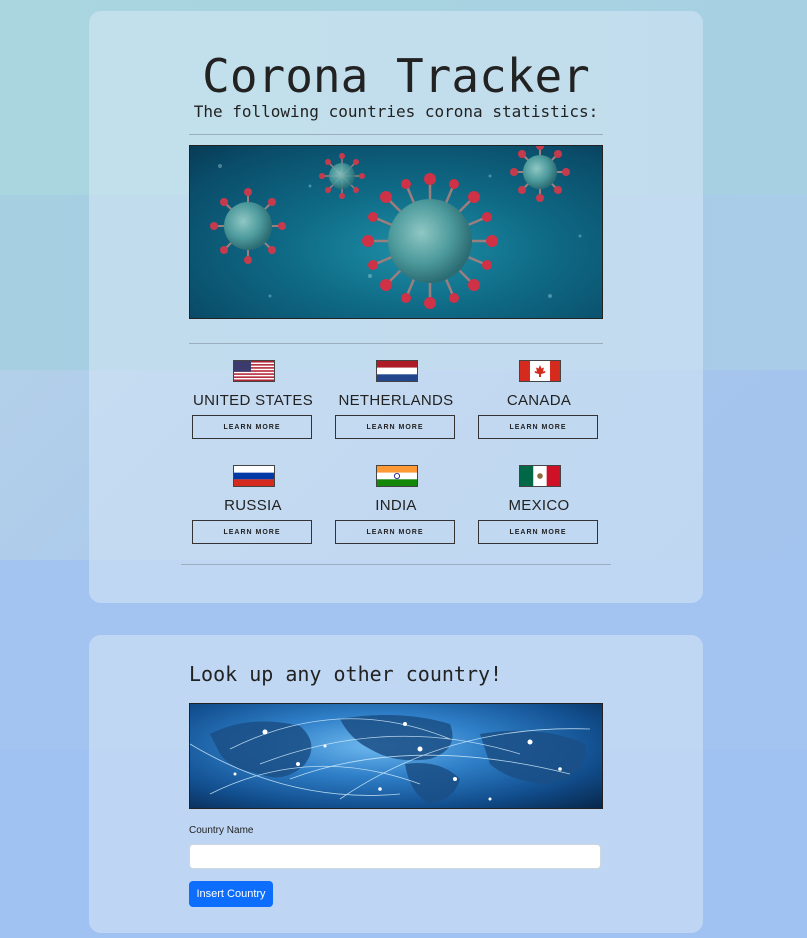  Describe the element at coordinates (539, 505) in the screenshot. I see `country-name: MEXICO` at that location.